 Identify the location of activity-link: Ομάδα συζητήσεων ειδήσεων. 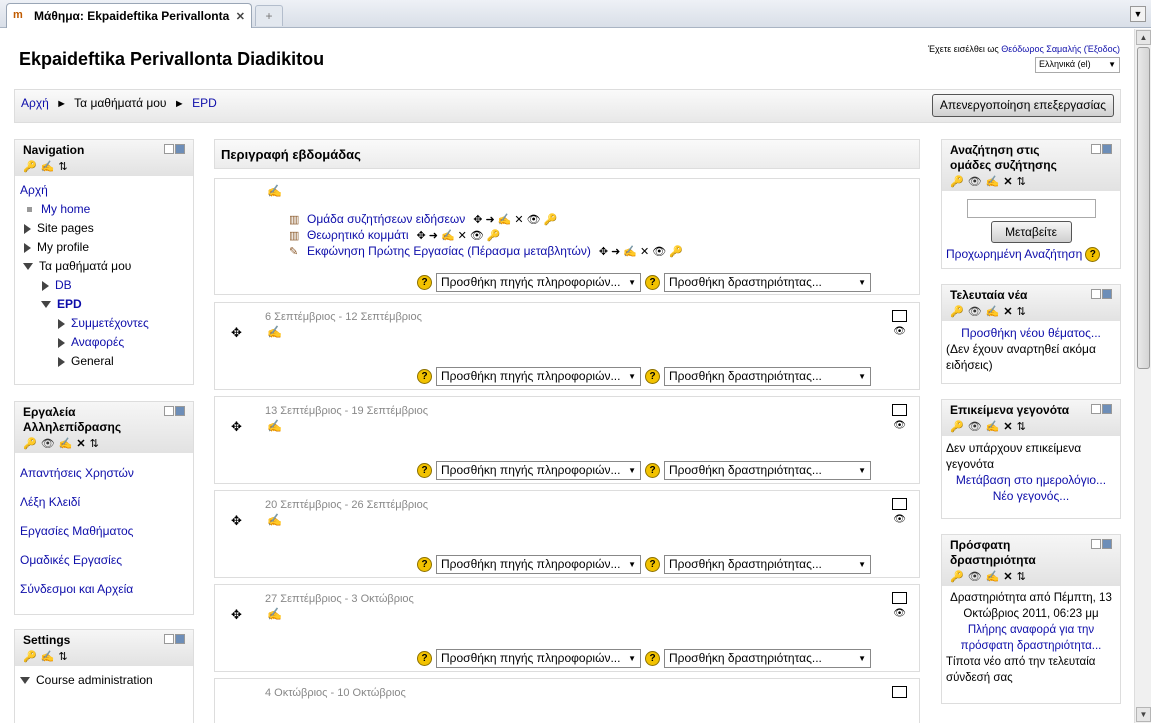
(386, 219).